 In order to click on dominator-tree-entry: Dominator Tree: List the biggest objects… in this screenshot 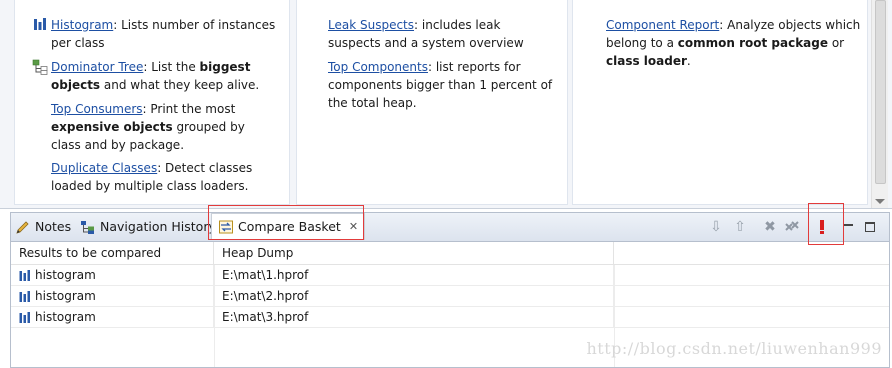, I will do `click(155, 76)`.